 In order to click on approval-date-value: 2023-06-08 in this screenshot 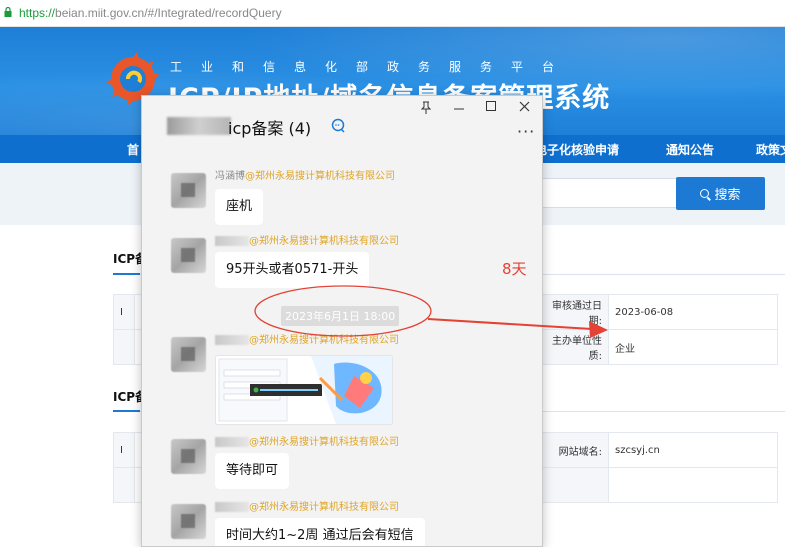, I will do `click(693, 312)`.